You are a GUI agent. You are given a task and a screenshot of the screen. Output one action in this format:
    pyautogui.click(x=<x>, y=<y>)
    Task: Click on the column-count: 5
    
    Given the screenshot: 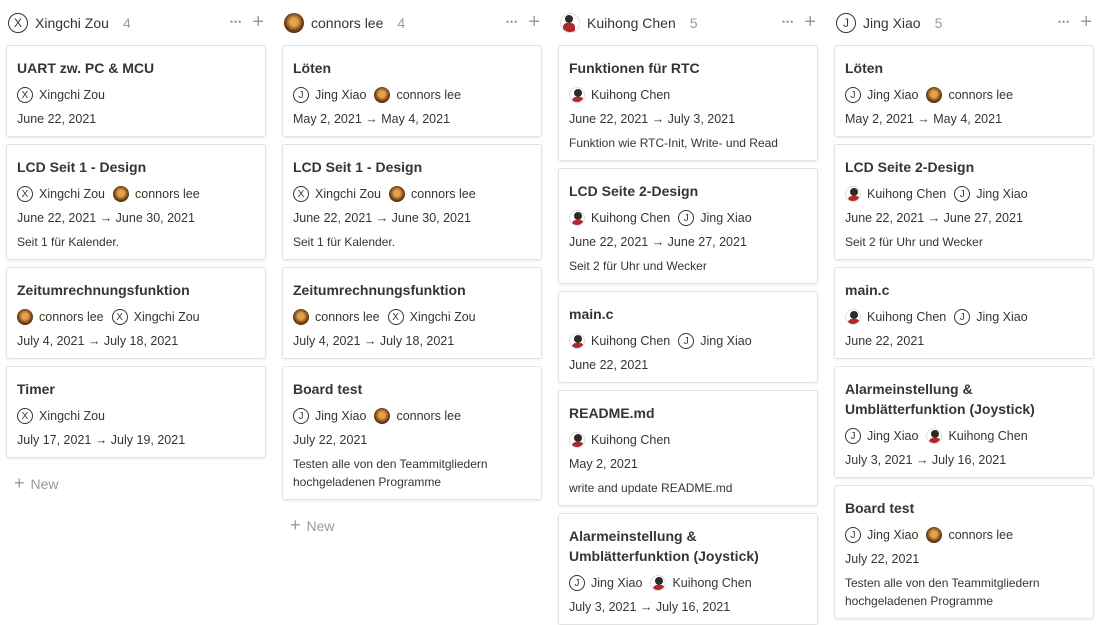 What is the action you would take?
    pyautogui.click(x=693, y=22)
    